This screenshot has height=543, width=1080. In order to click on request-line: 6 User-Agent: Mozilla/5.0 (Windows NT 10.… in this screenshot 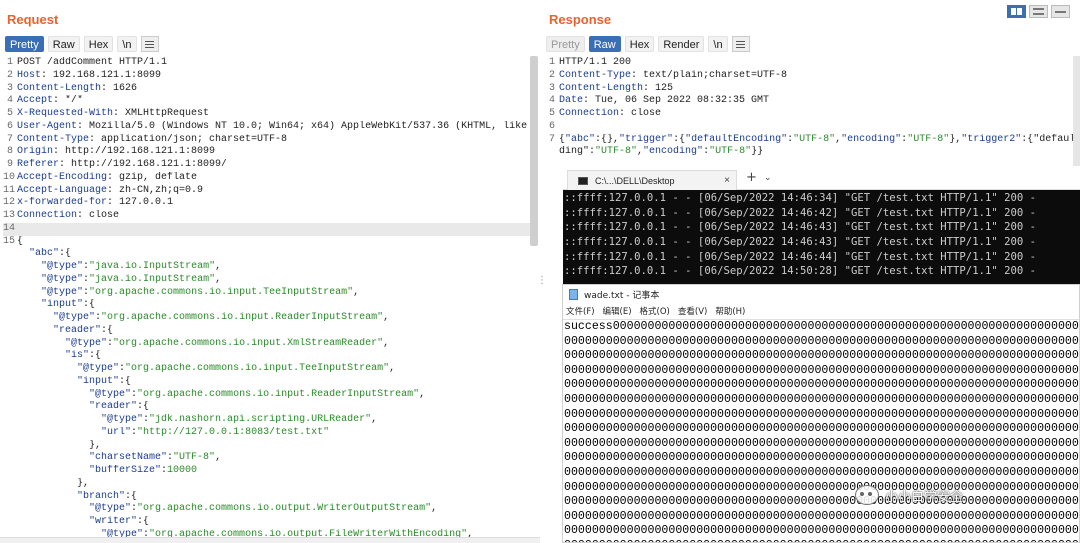, I will do `click(266, 127)`.